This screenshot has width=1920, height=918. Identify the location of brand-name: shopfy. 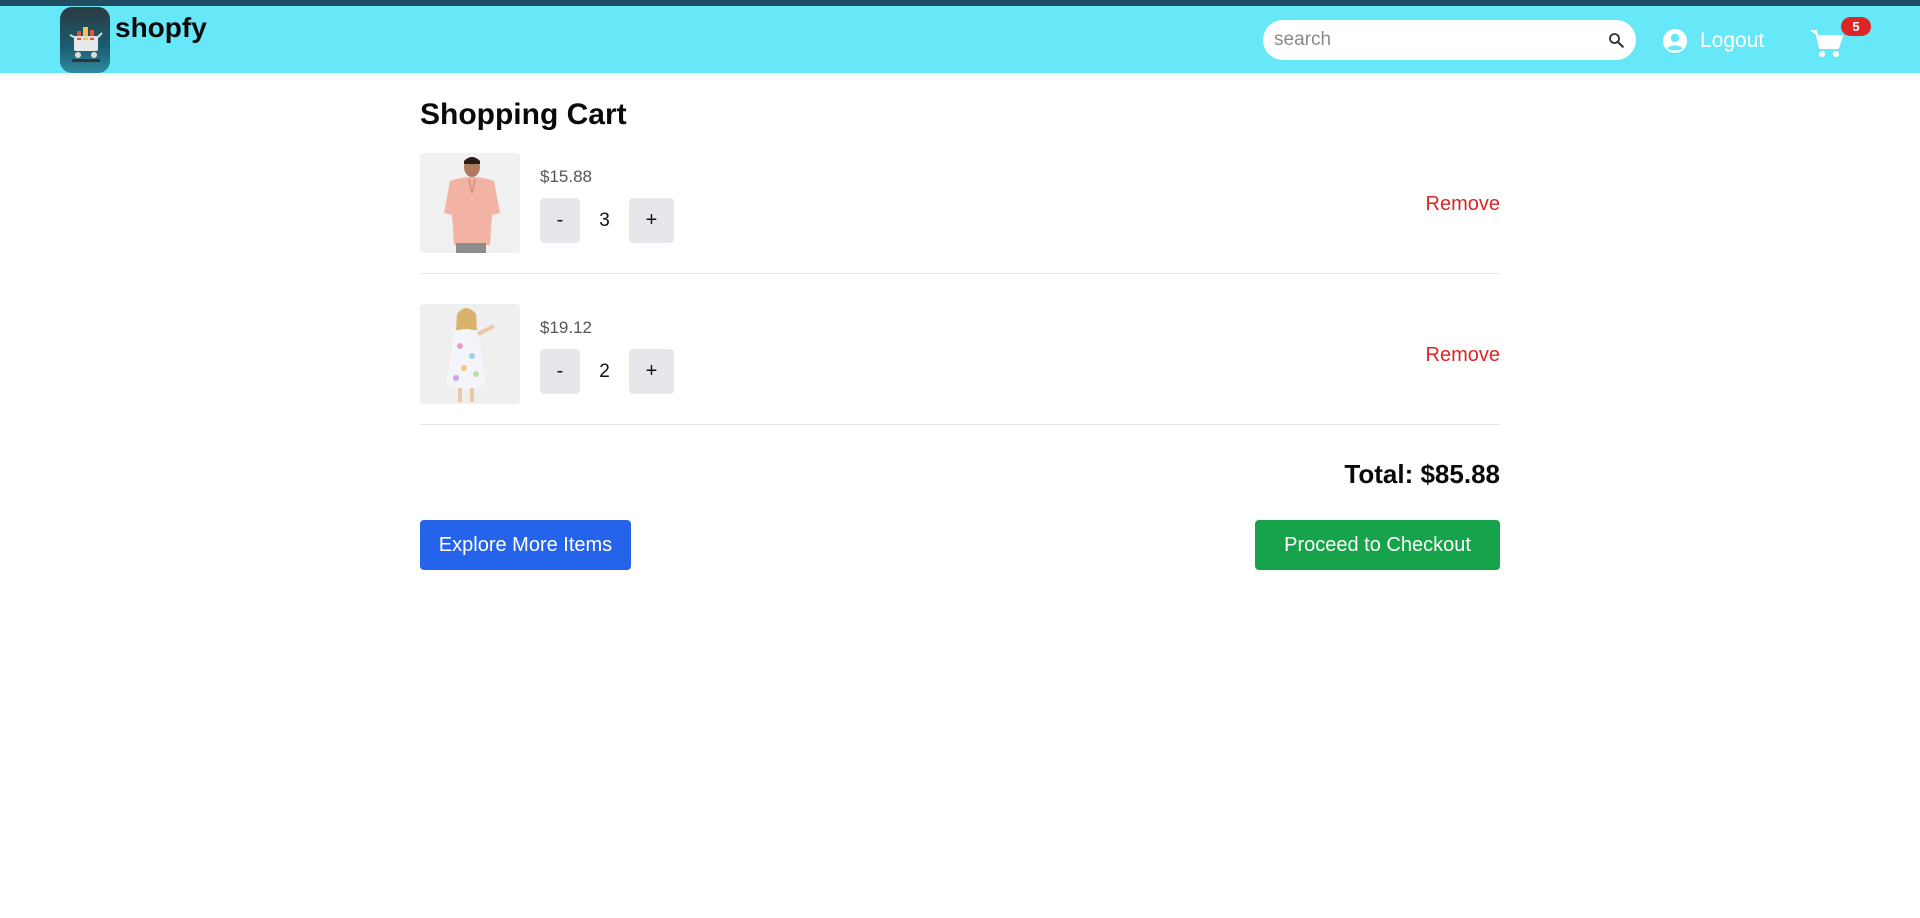
(161, 28).